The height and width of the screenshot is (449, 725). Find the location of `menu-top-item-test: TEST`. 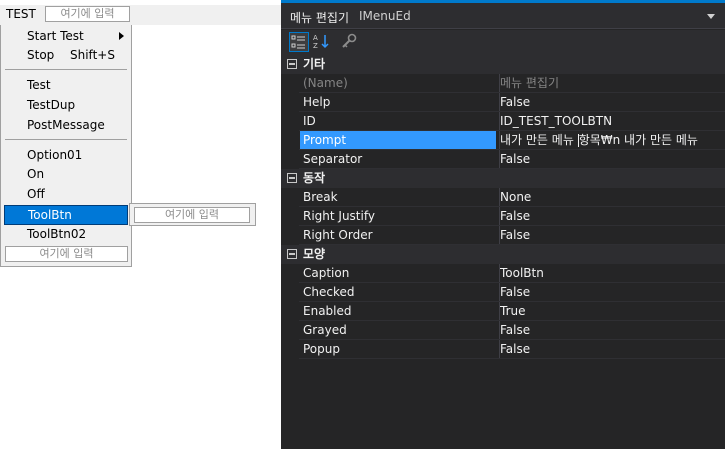

menu-top-item-test: TEST is located at coordinates (21, 14).